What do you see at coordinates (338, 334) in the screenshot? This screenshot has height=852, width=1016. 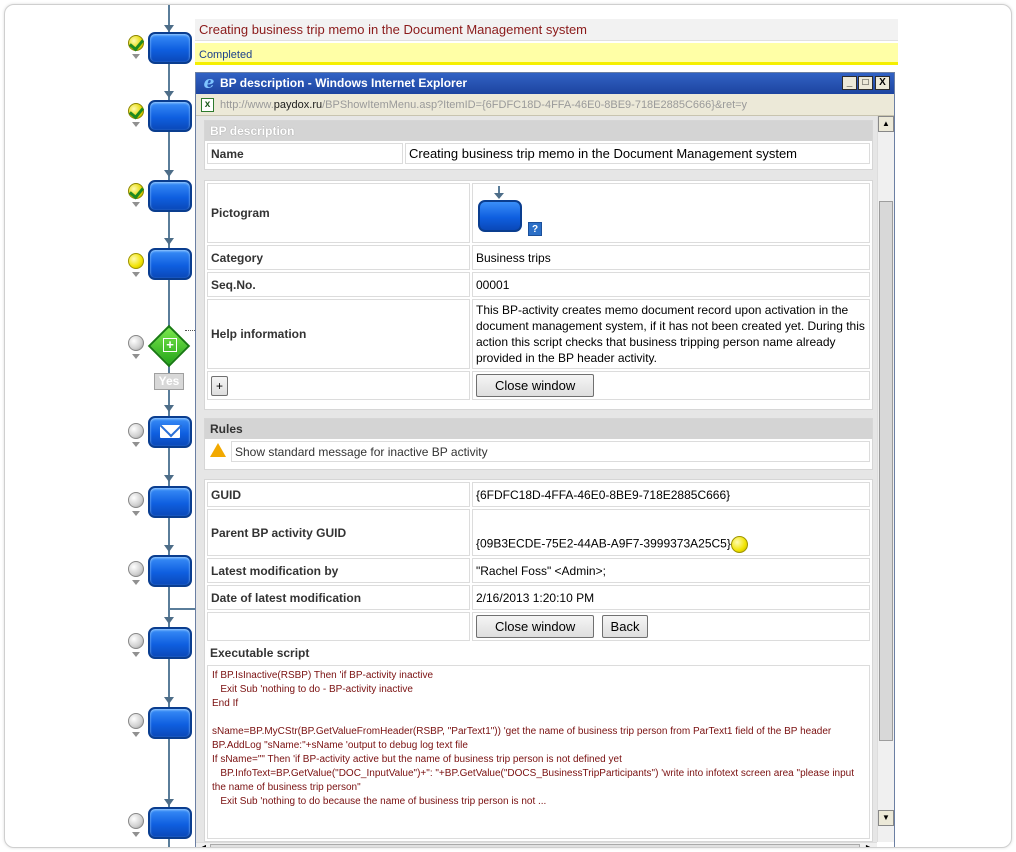 I see `help-information-label: Help information` at bounding box center [338, 334].